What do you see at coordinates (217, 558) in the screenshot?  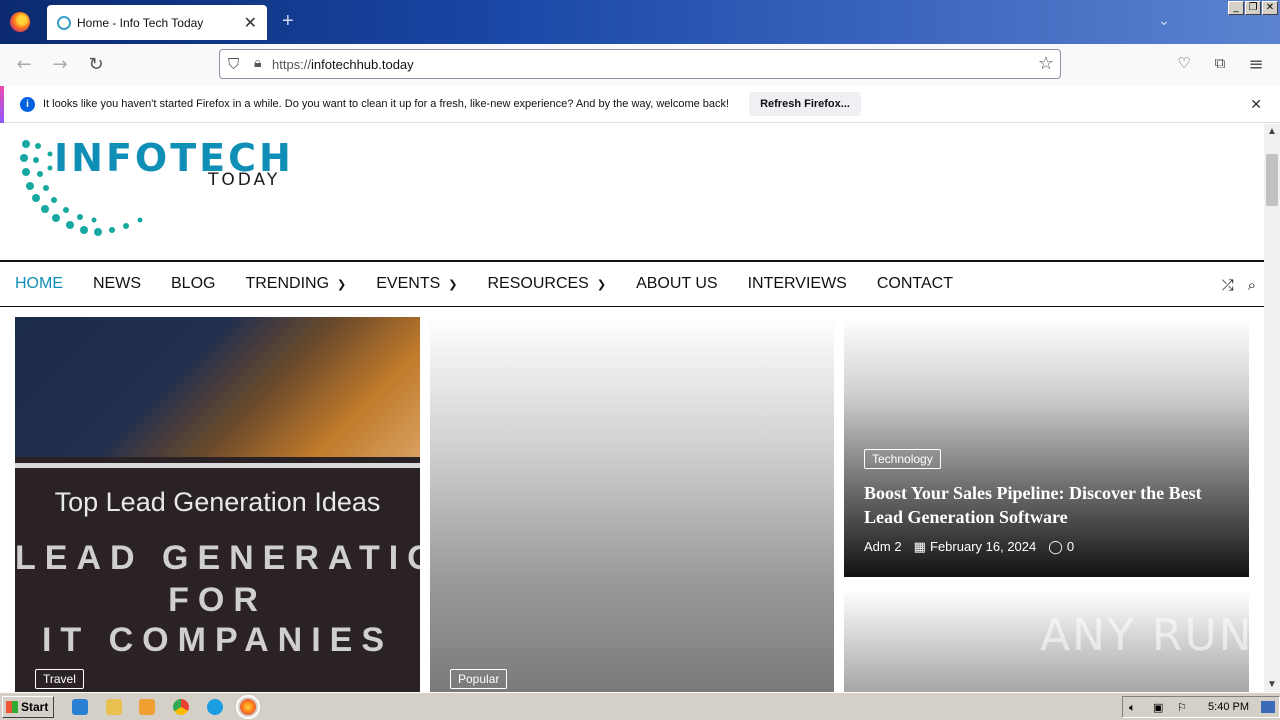 I see `image-line-1: LEAD GENERATION` at bounding box center [217, 558].